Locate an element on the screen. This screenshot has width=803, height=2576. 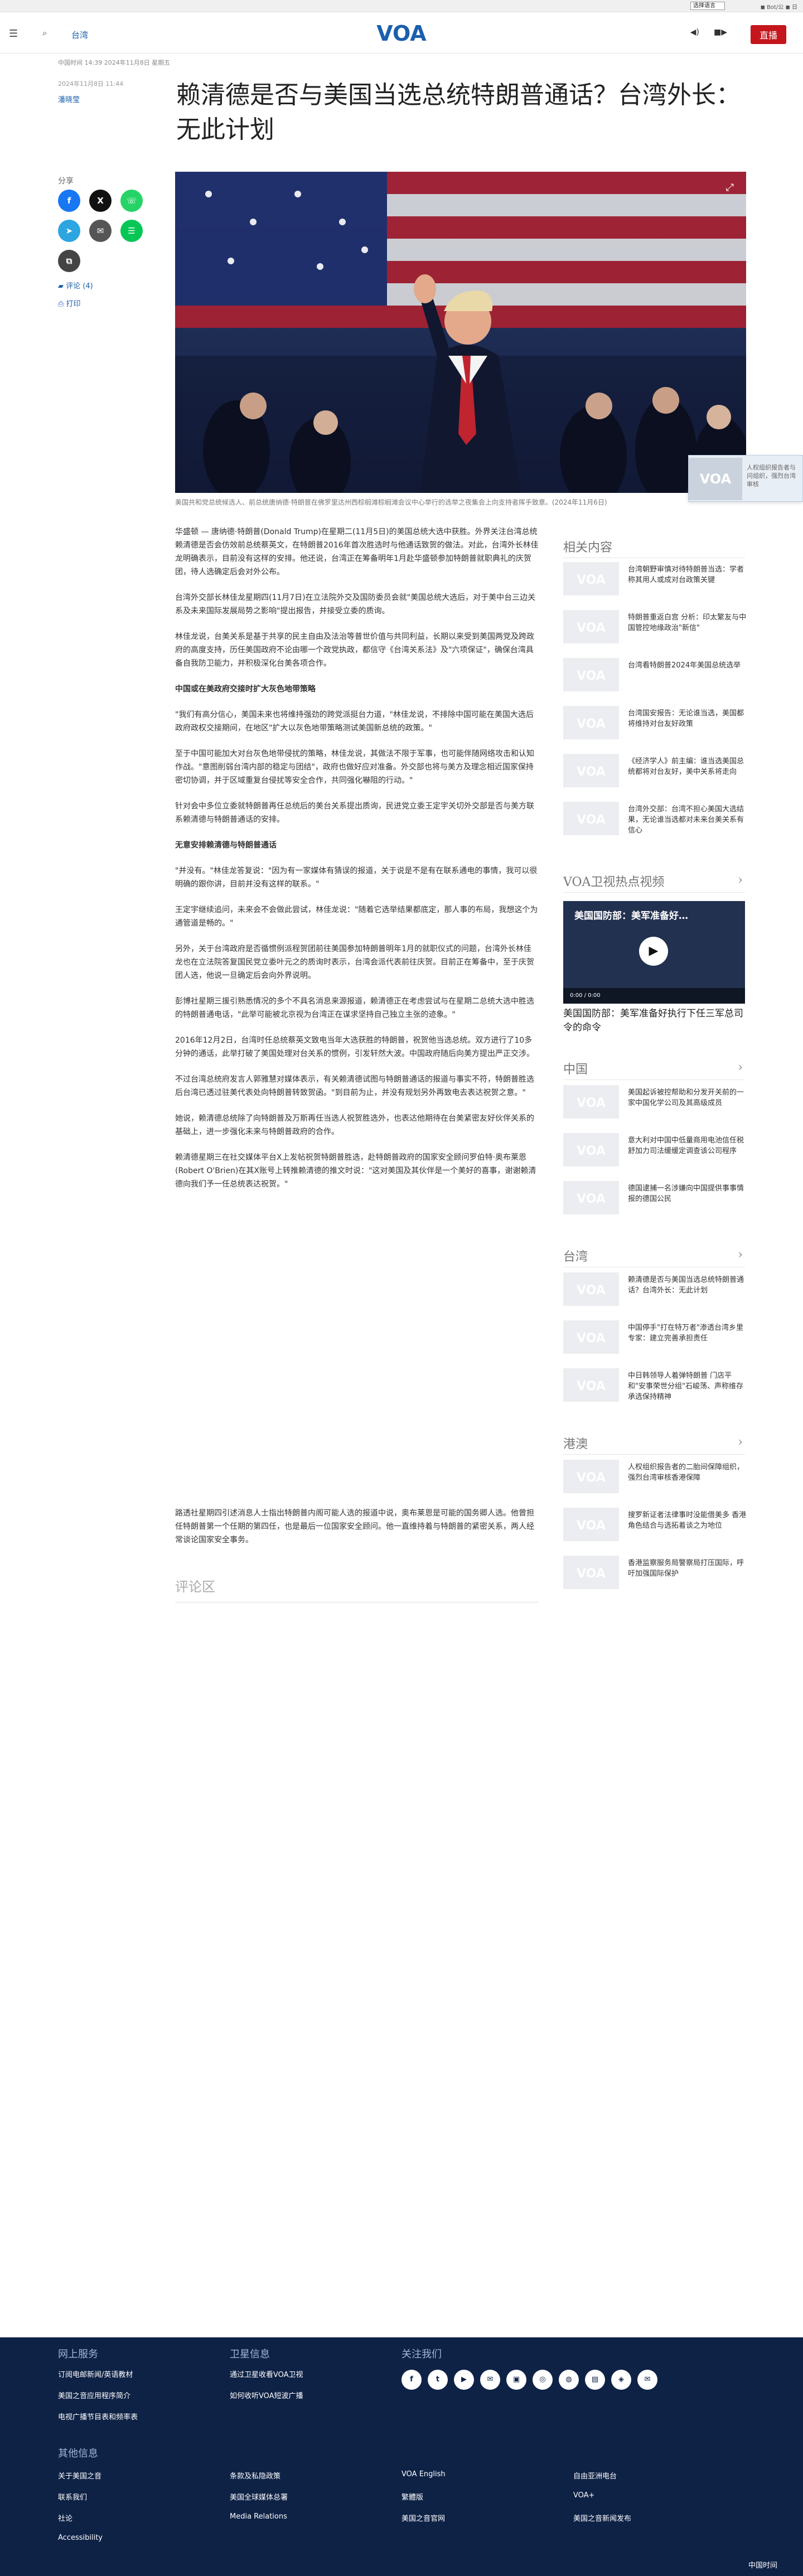
newsletter-icon: ✉ is located at coordinates (647, 2380).